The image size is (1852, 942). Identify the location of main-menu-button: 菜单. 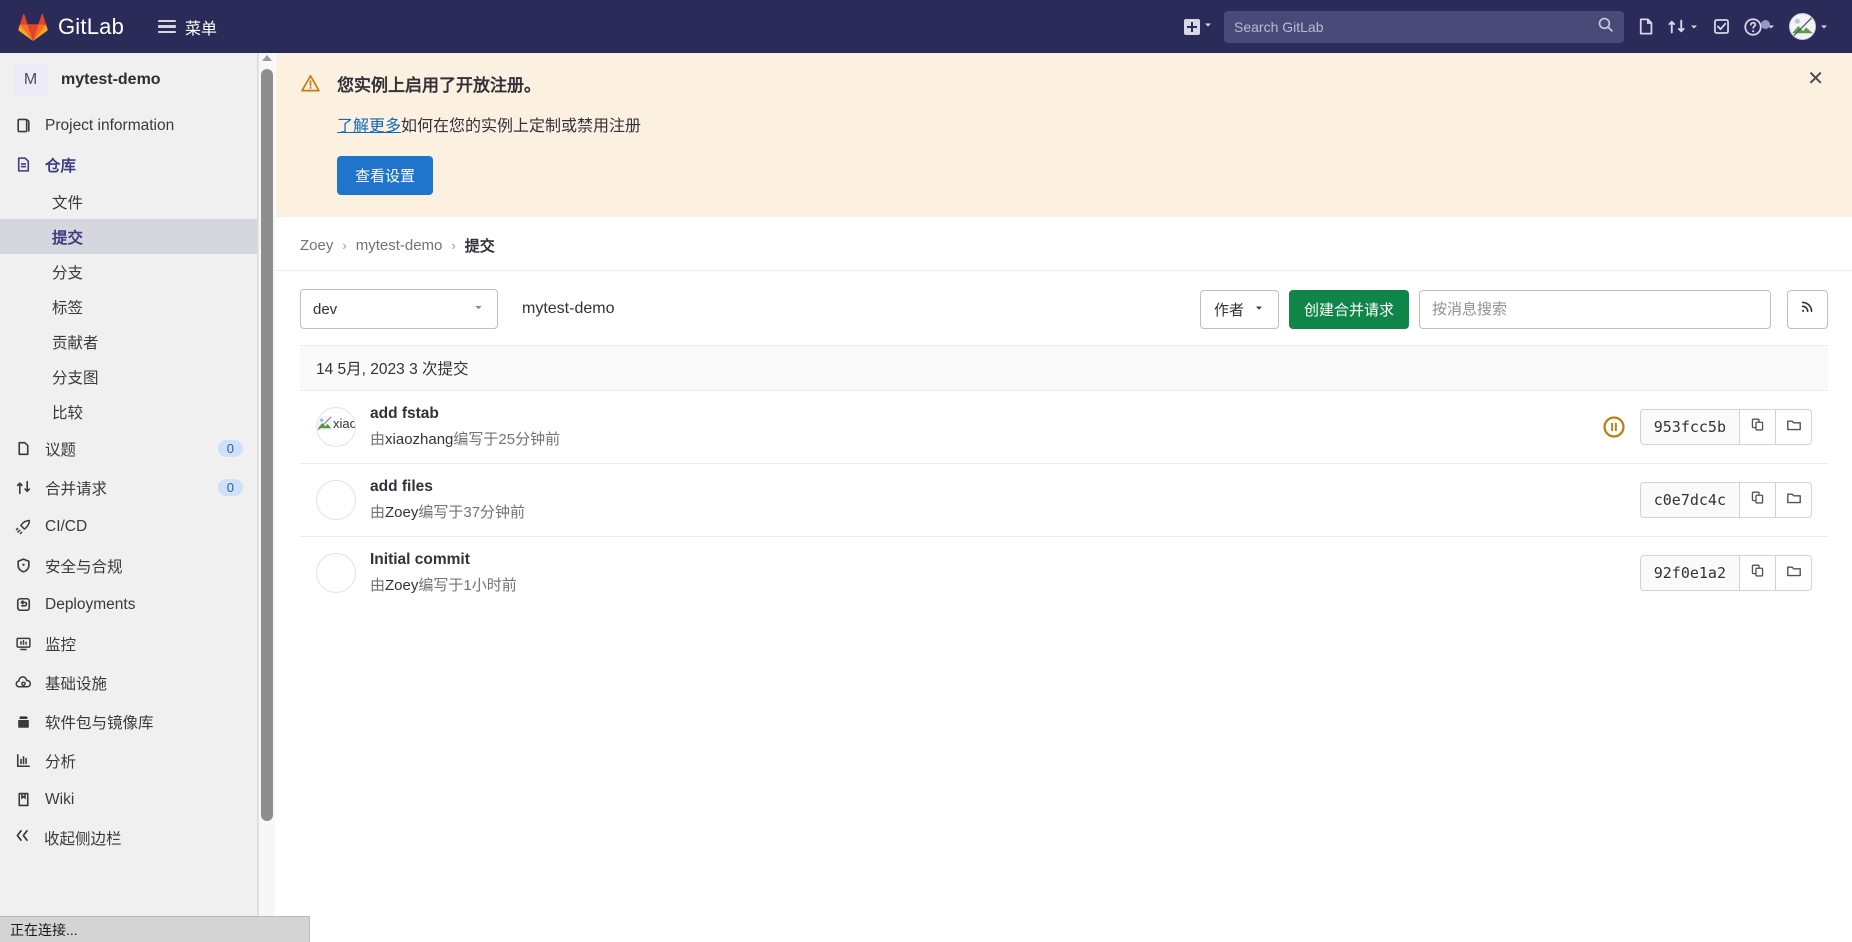
(187, 27).